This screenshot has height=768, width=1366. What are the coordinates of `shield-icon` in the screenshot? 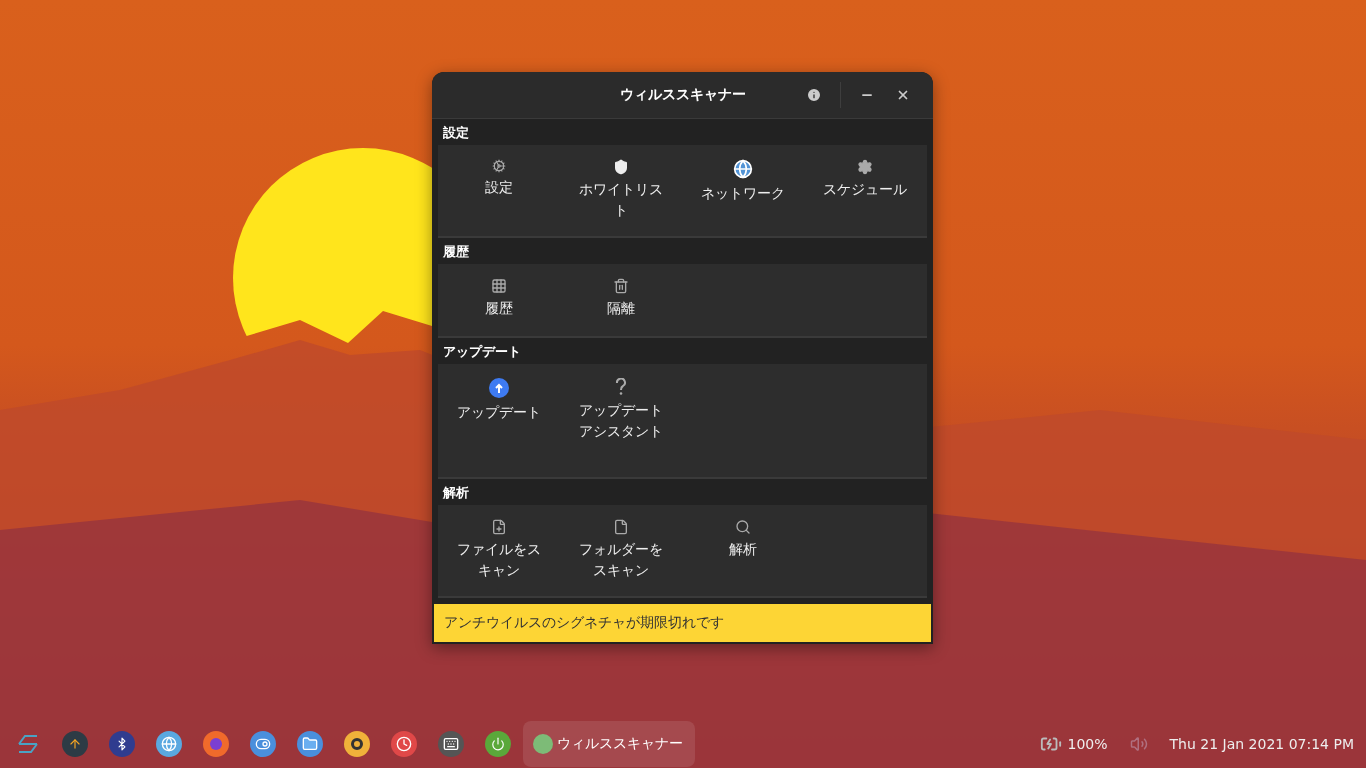 It's located at (621, 167).